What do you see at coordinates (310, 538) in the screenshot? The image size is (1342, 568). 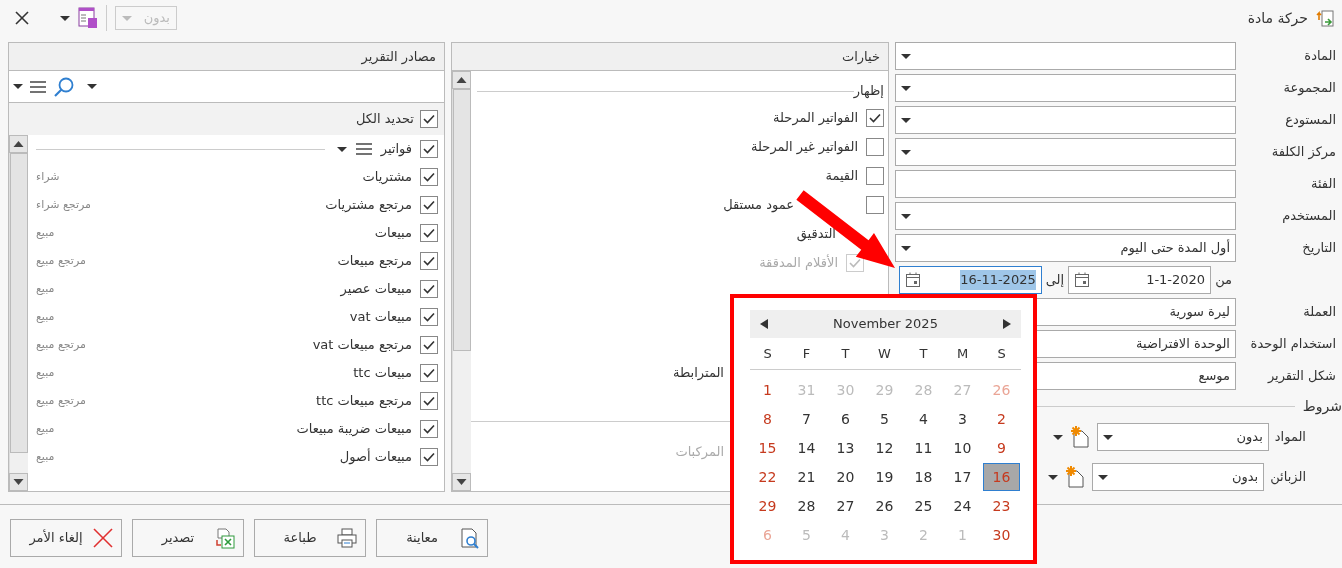 I see `action-button: طباعة` at bounding box center [310, 538].